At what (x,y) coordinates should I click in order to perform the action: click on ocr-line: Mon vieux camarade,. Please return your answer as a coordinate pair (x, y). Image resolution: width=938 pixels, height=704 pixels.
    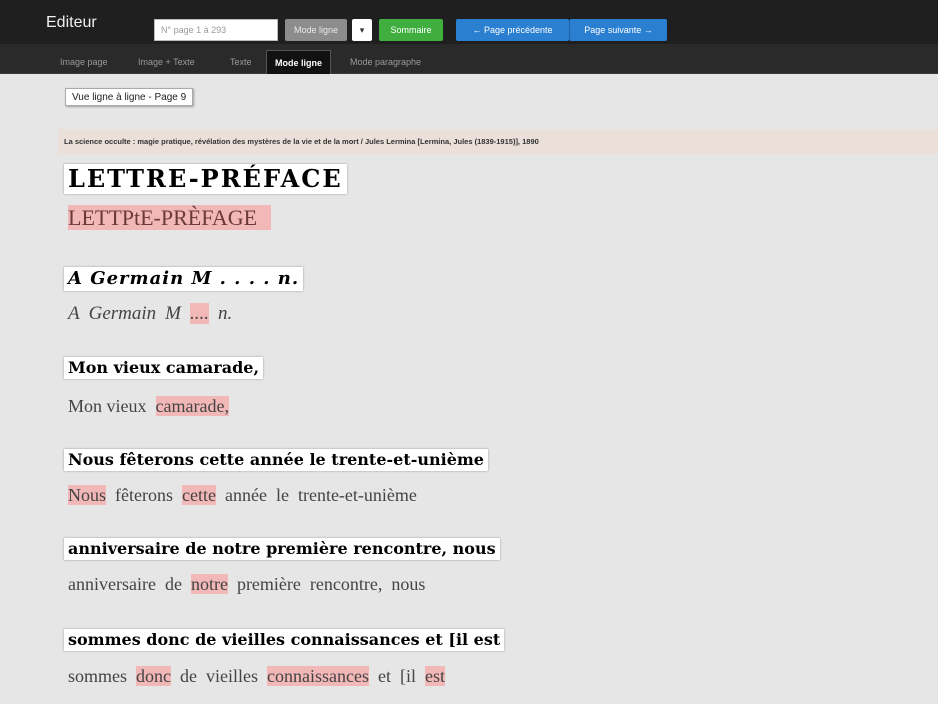
    Looking at the image, I should click on (153, 406).